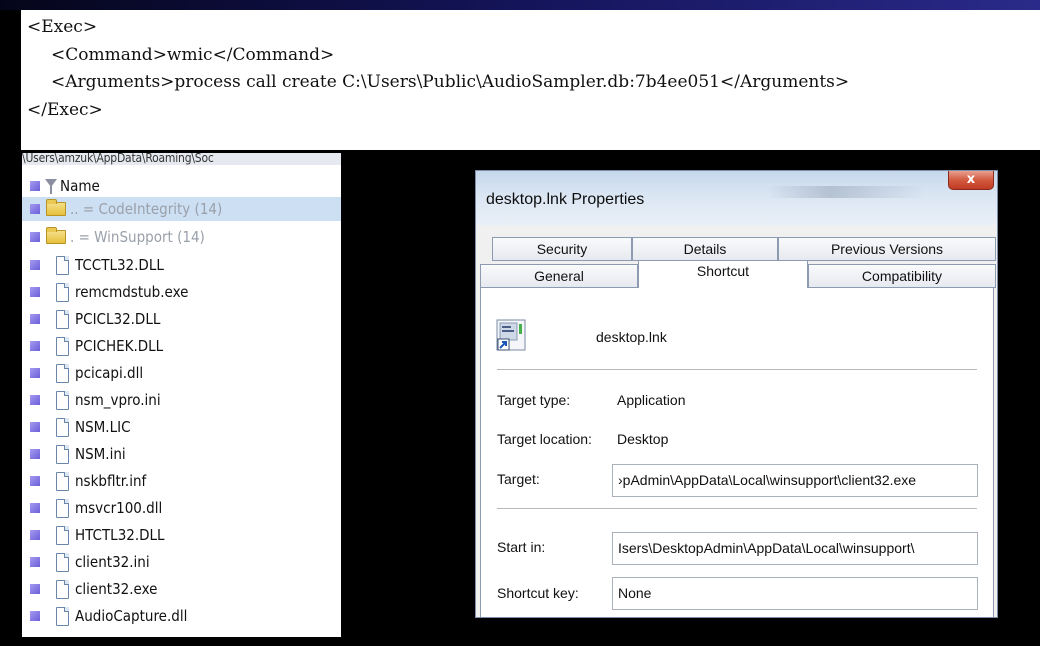 This screenshot has height=646, width=1040. Describe the element at coordinates (559, 276) in the screenshot. I see `tab-general: General` at that location.